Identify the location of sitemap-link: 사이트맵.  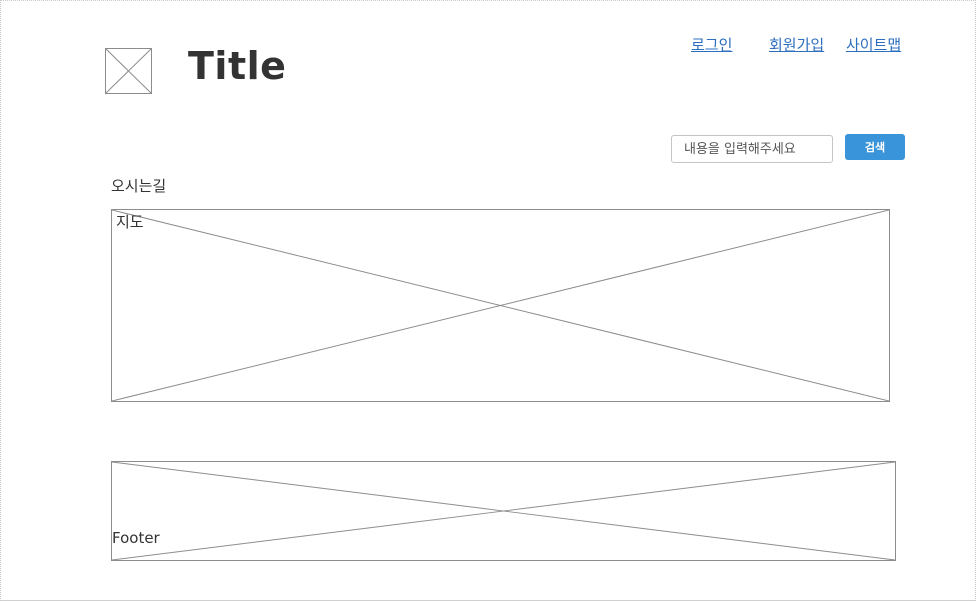
(873, 44).